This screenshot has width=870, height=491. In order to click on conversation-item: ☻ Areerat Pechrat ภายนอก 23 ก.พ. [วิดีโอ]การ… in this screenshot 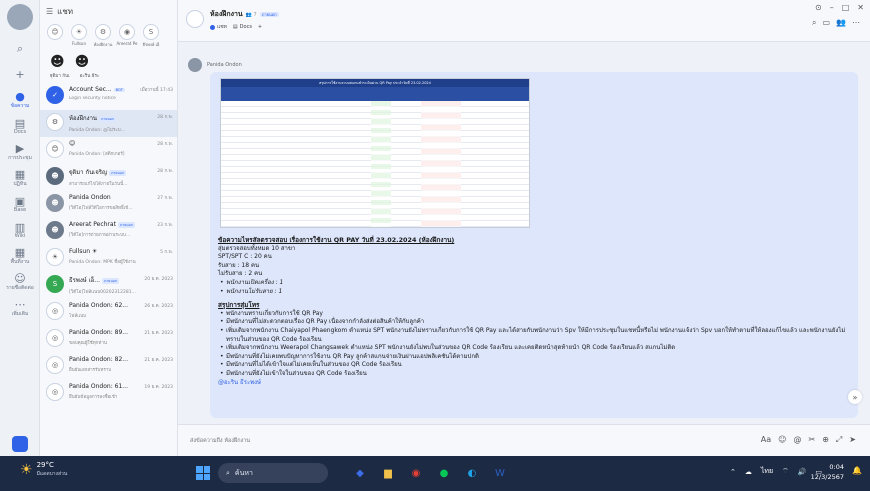, I will do `click(108, 231)`.